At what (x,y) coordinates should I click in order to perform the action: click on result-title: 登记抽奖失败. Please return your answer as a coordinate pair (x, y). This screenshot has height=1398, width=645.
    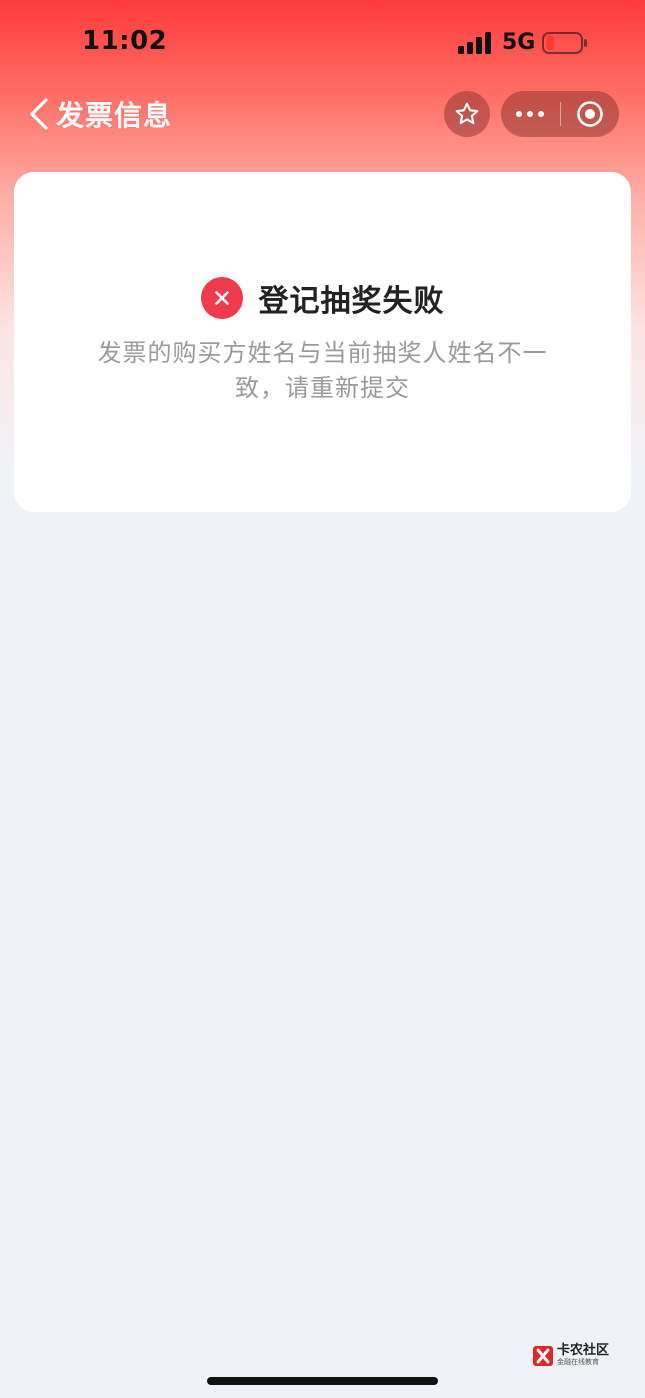
    Looking at the image, I should click on (351, 301).